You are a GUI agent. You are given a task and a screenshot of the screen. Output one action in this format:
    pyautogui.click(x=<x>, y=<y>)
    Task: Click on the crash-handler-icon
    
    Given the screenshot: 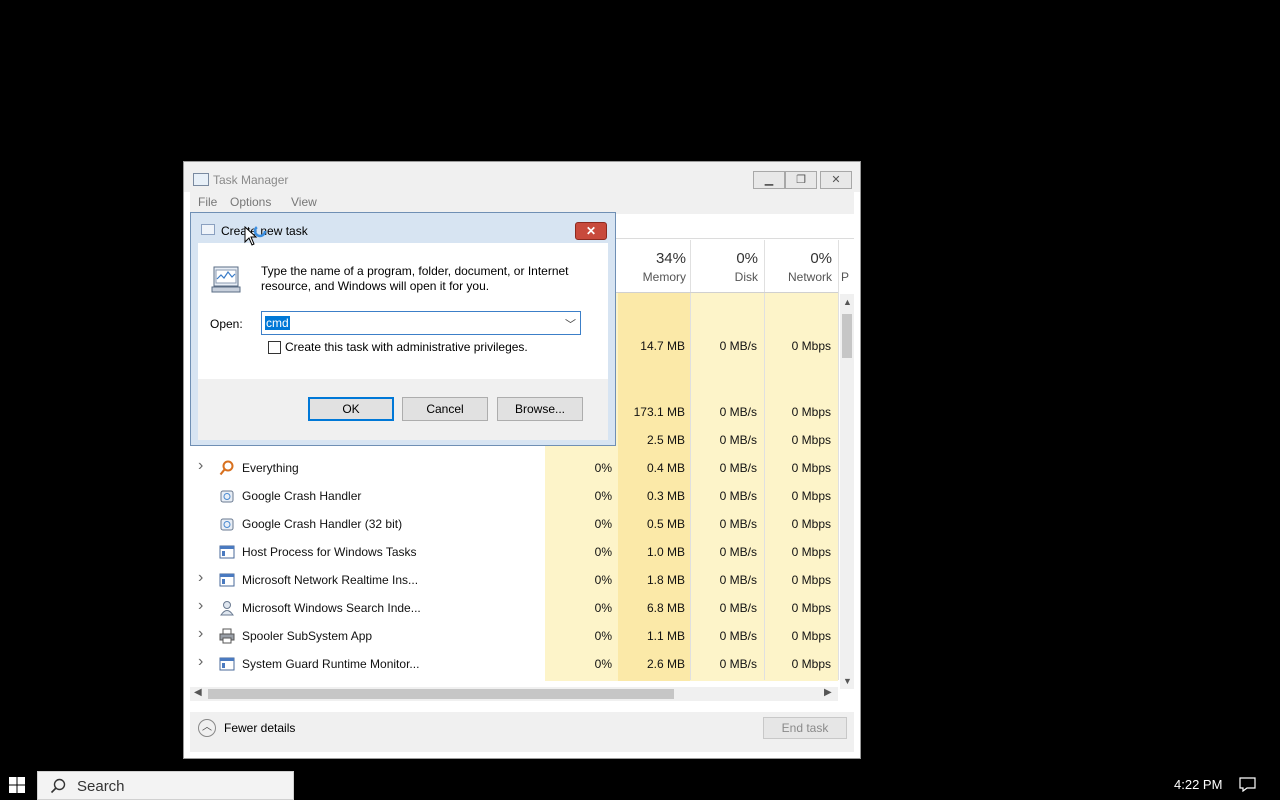 What is the action you would take?
    pyautogui.click(x=227, y=524)
    